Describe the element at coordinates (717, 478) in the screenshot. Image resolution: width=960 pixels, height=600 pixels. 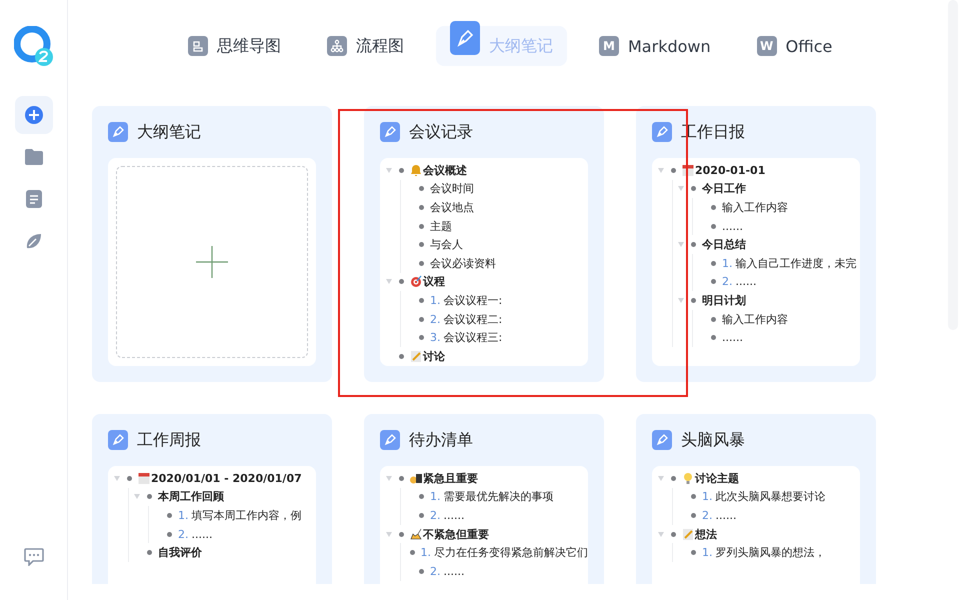
I see `outline-text: 讨论主题` at that location.